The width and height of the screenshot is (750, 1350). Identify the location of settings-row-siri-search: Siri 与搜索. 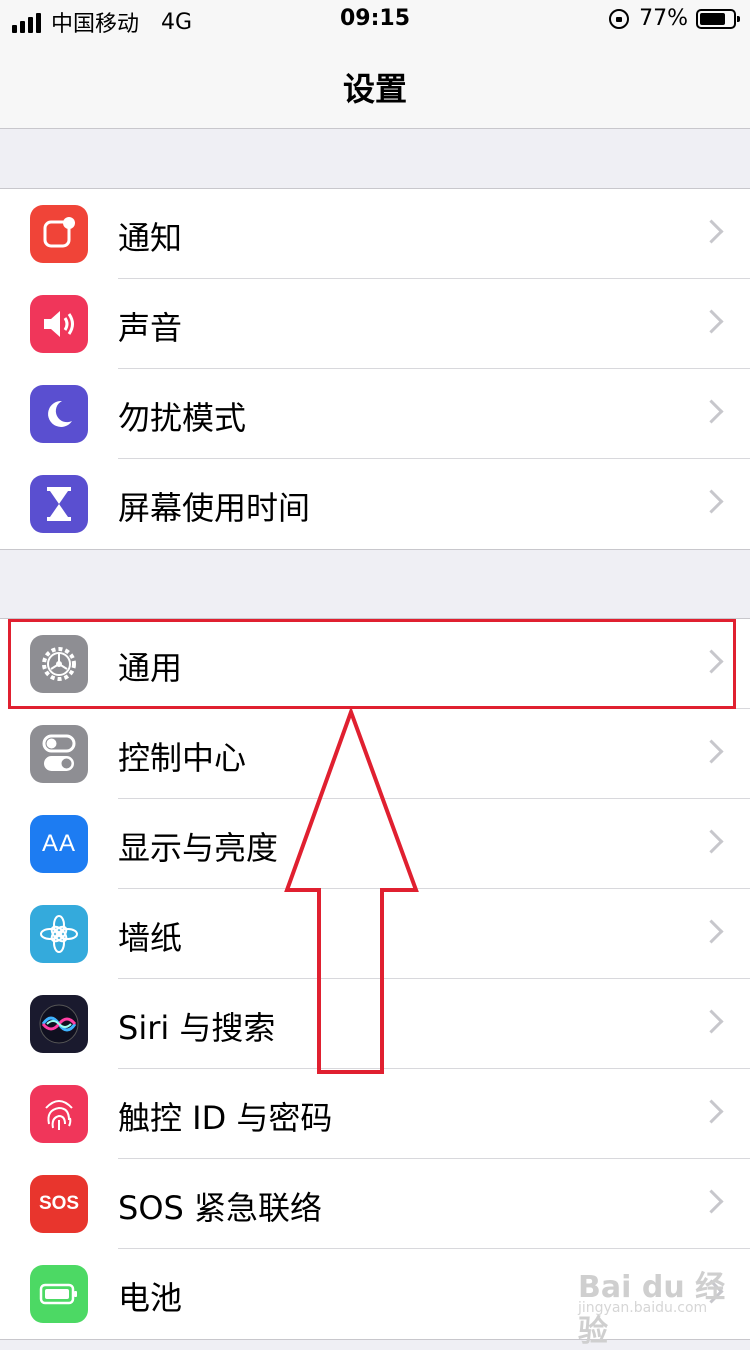
(375, 1024).